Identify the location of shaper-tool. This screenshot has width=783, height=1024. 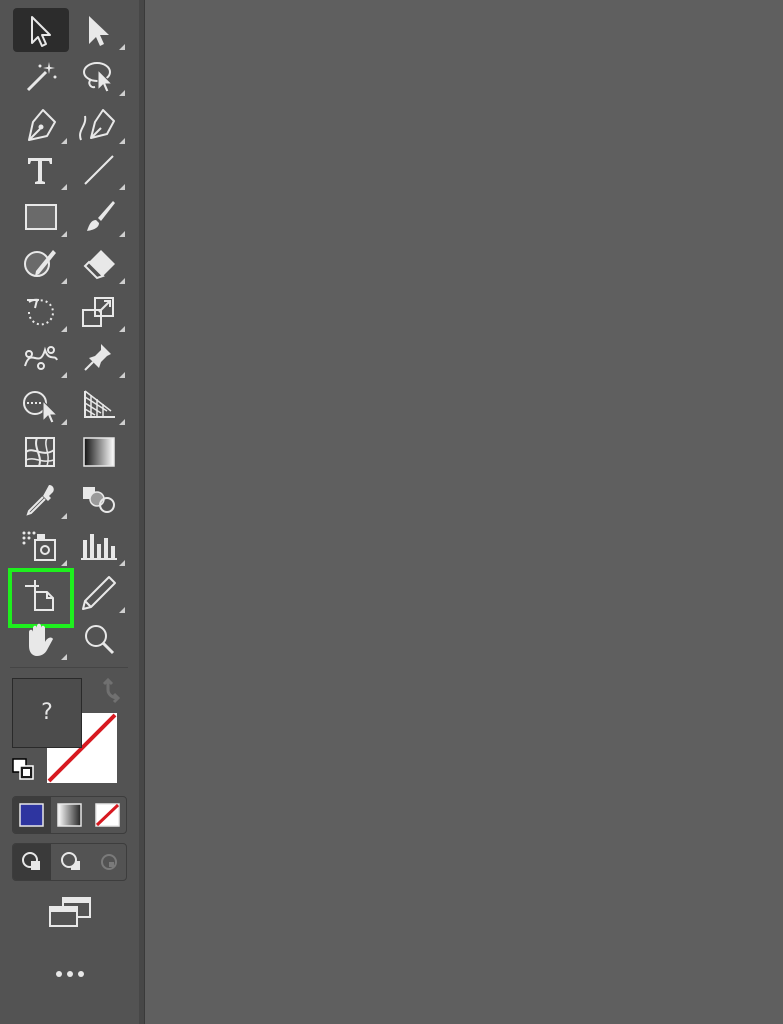
(41, 264).